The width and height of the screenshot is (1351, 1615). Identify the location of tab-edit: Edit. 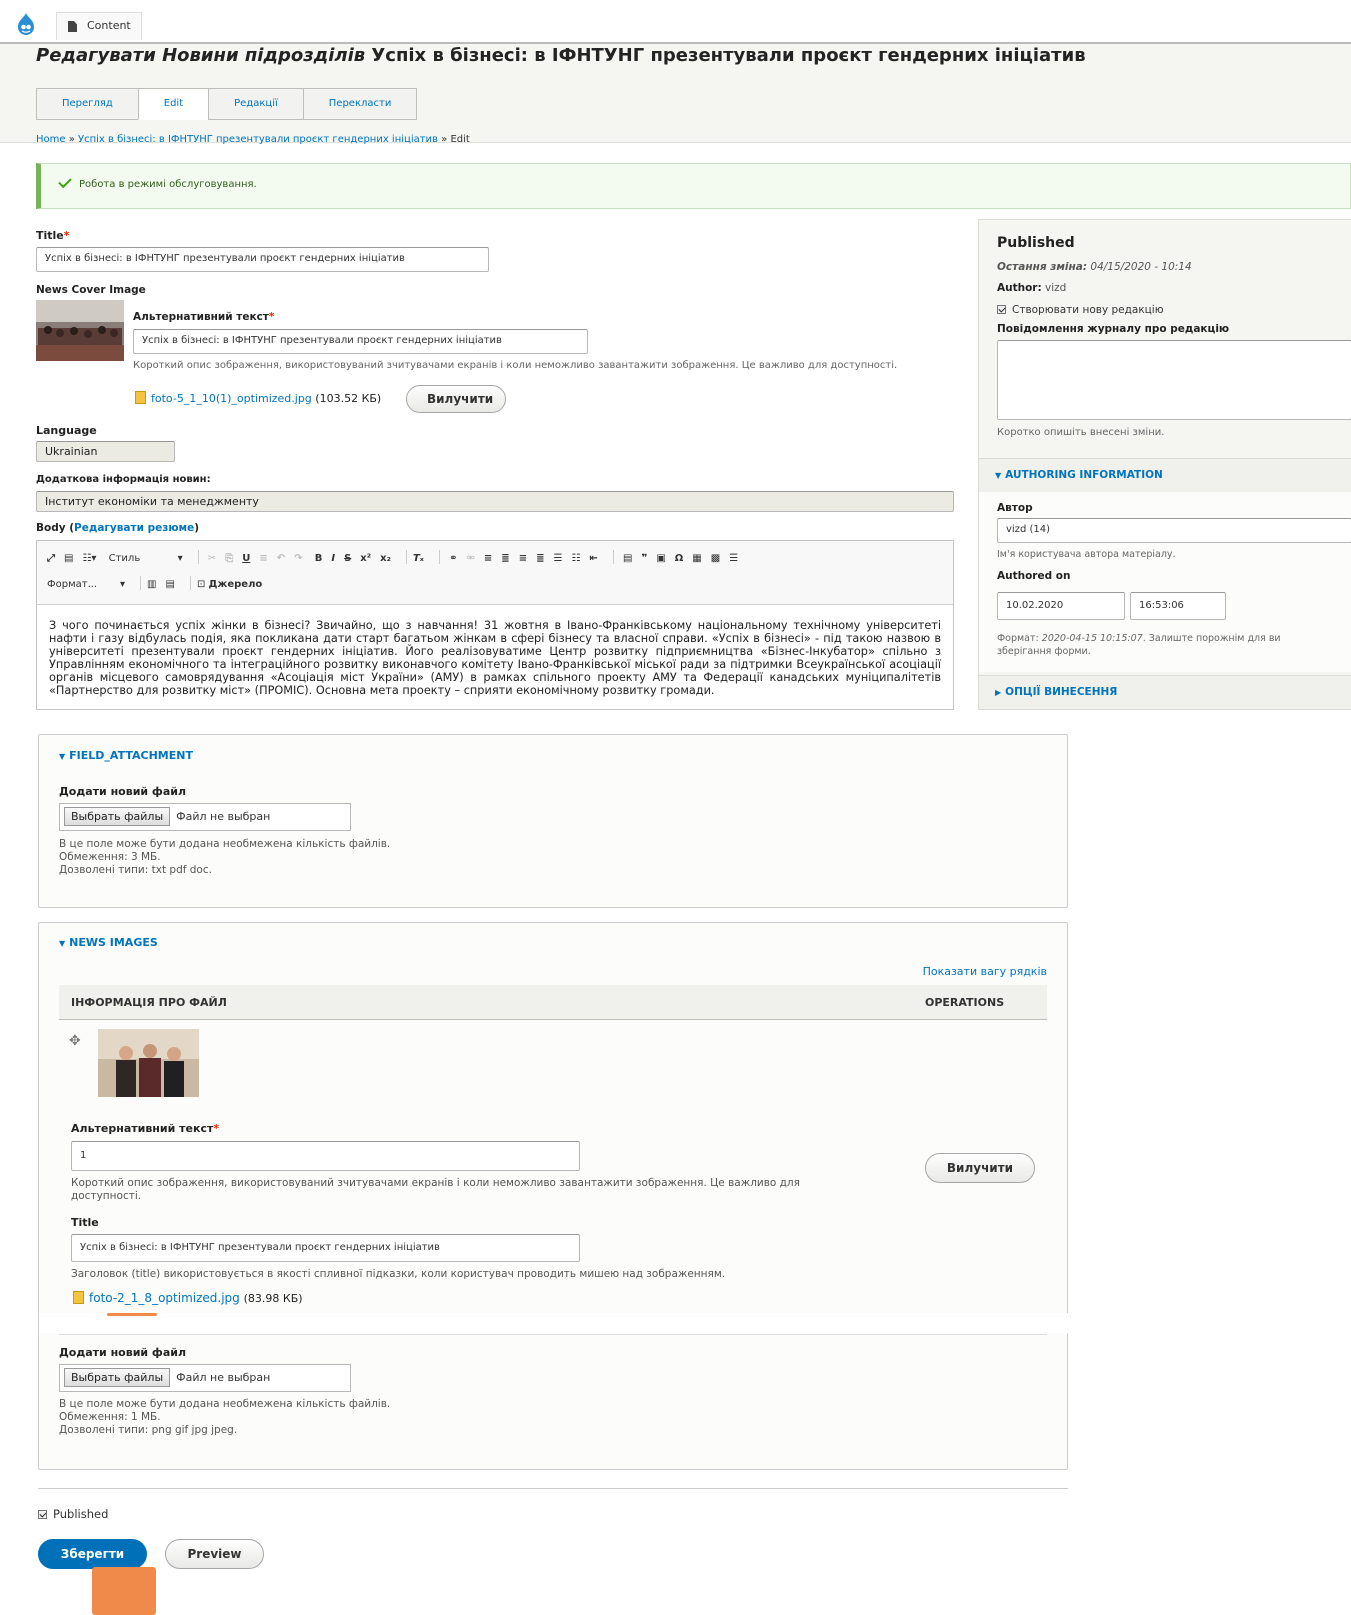
(173, 104).